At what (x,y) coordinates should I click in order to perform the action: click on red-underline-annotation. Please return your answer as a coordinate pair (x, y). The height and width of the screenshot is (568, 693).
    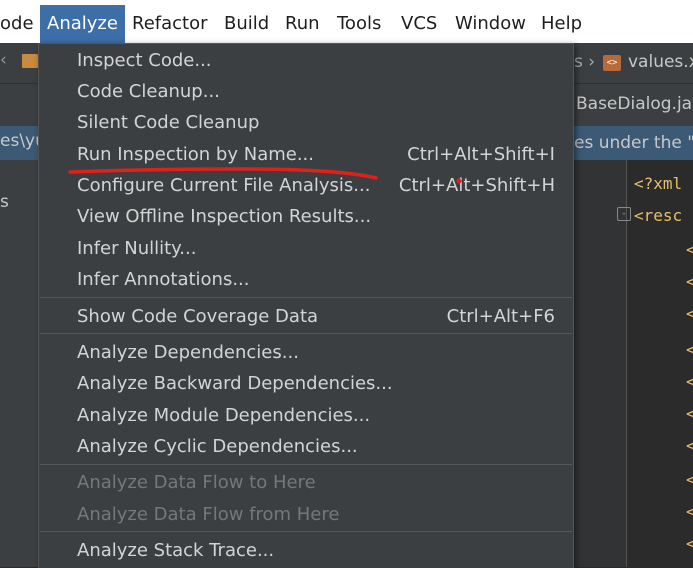
    Looking at the image, I should click on (265, 175).